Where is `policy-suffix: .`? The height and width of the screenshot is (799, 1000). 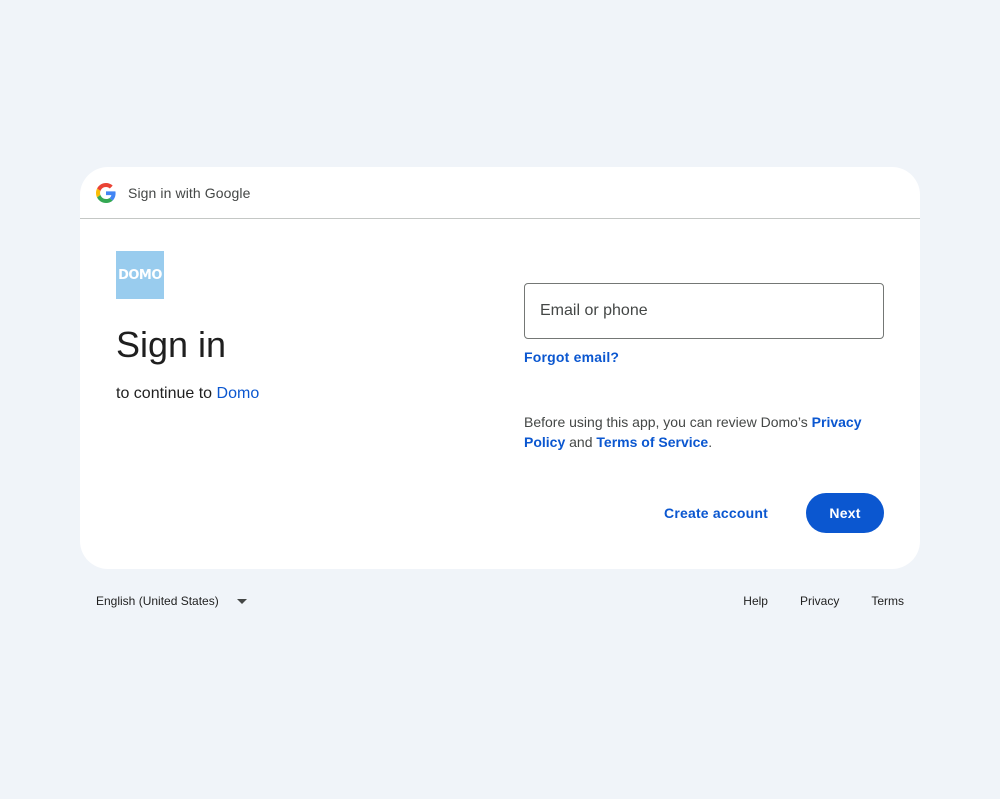 policy-suffix: . is located at coordinates (710, 442).